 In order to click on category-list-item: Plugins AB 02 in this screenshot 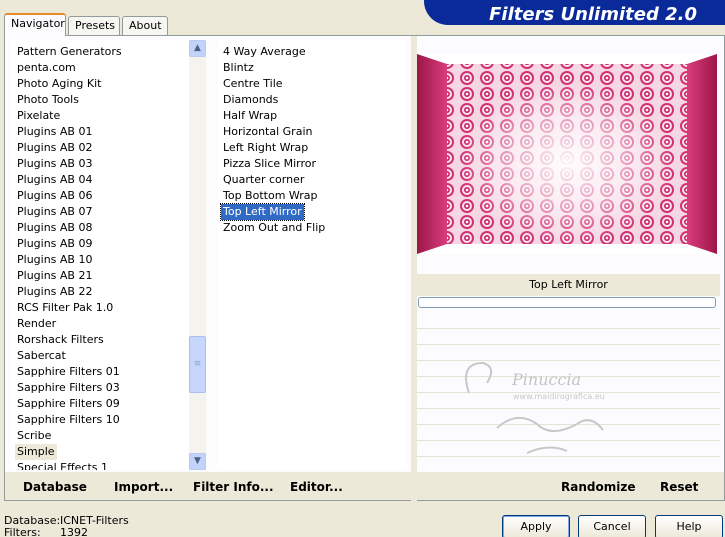, I will do `click(54, 148)`.